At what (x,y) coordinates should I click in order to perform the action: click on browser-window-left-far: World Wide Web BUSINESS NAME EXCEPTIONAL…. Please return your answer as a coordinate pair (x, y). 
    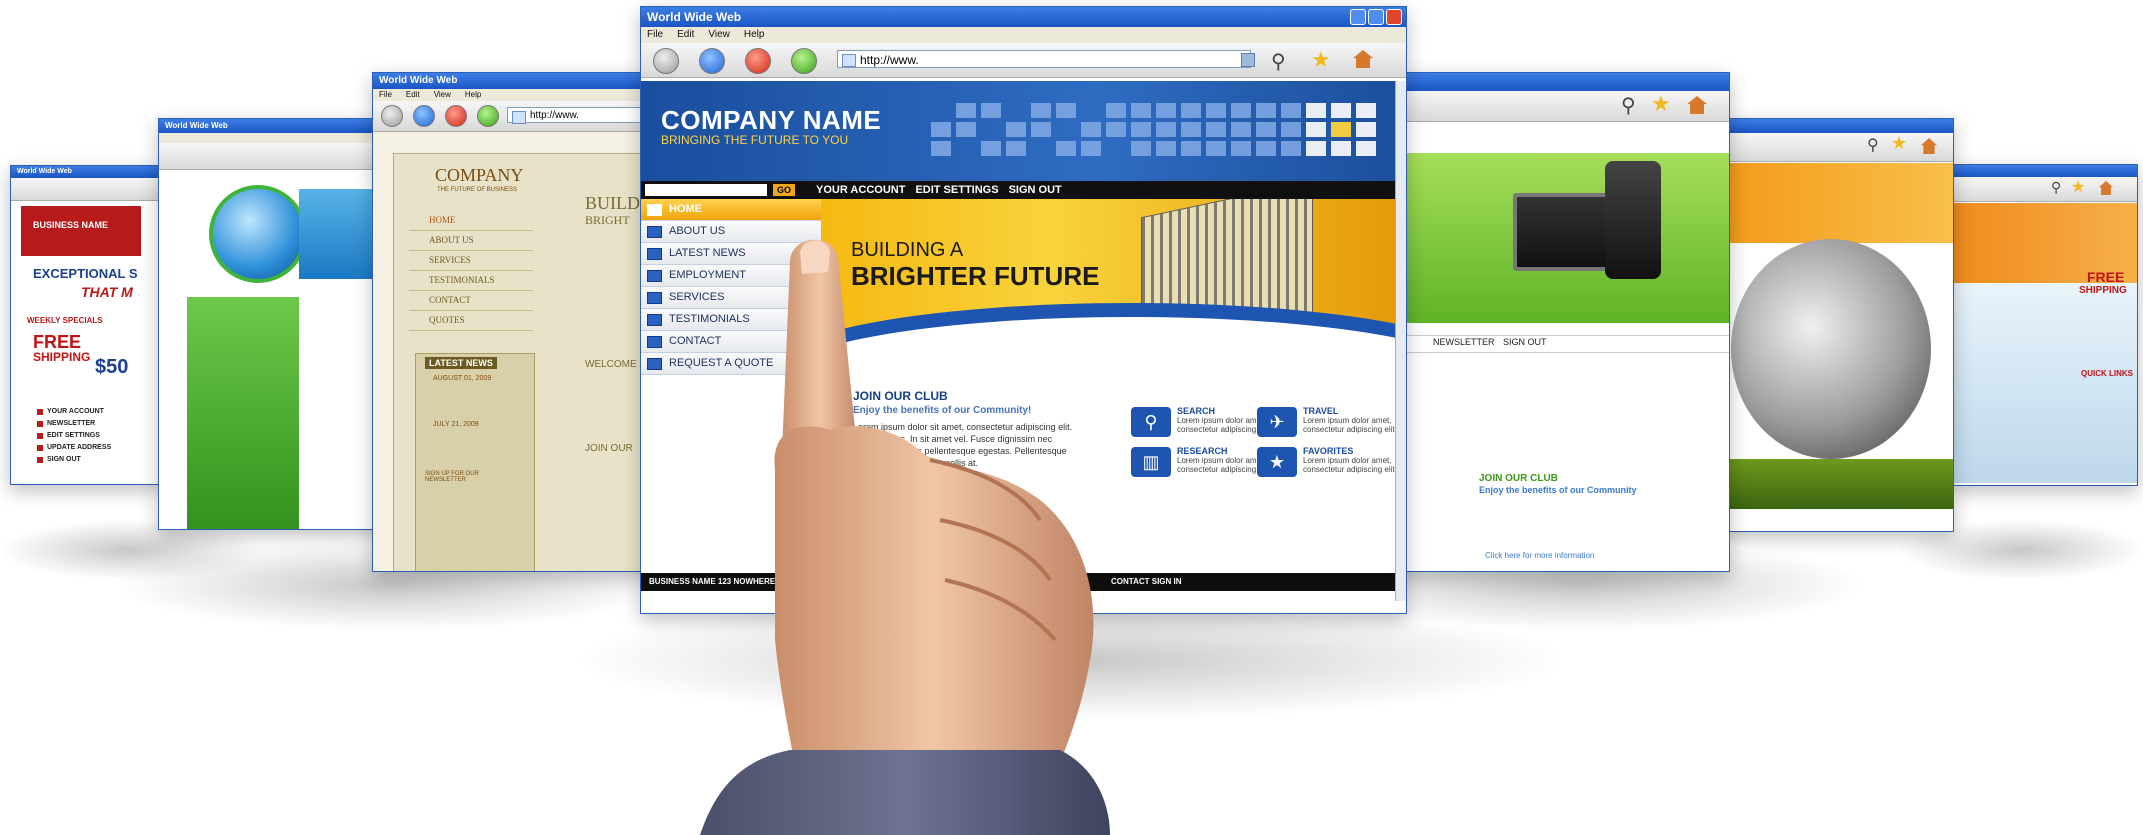
    Looking at the image, I should click on (86, 325).